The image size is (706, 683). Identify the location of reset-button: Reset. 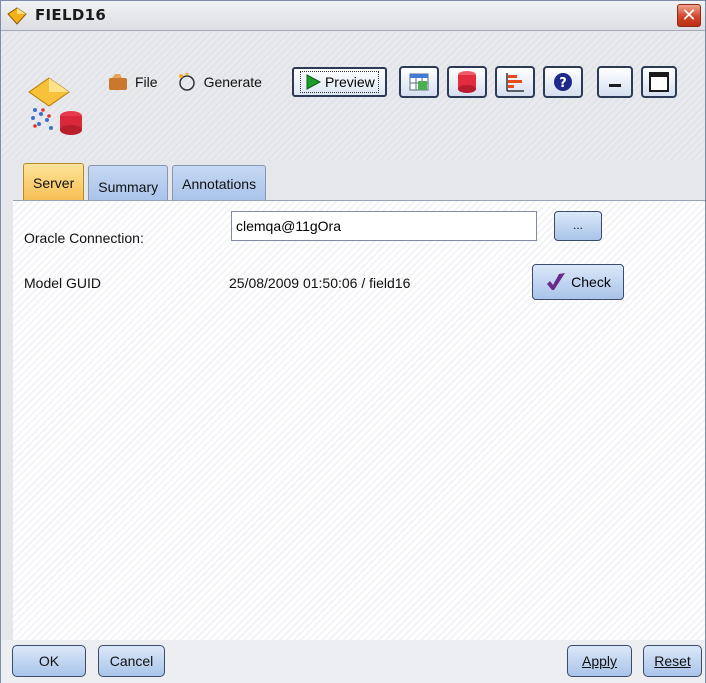
(672, 661).